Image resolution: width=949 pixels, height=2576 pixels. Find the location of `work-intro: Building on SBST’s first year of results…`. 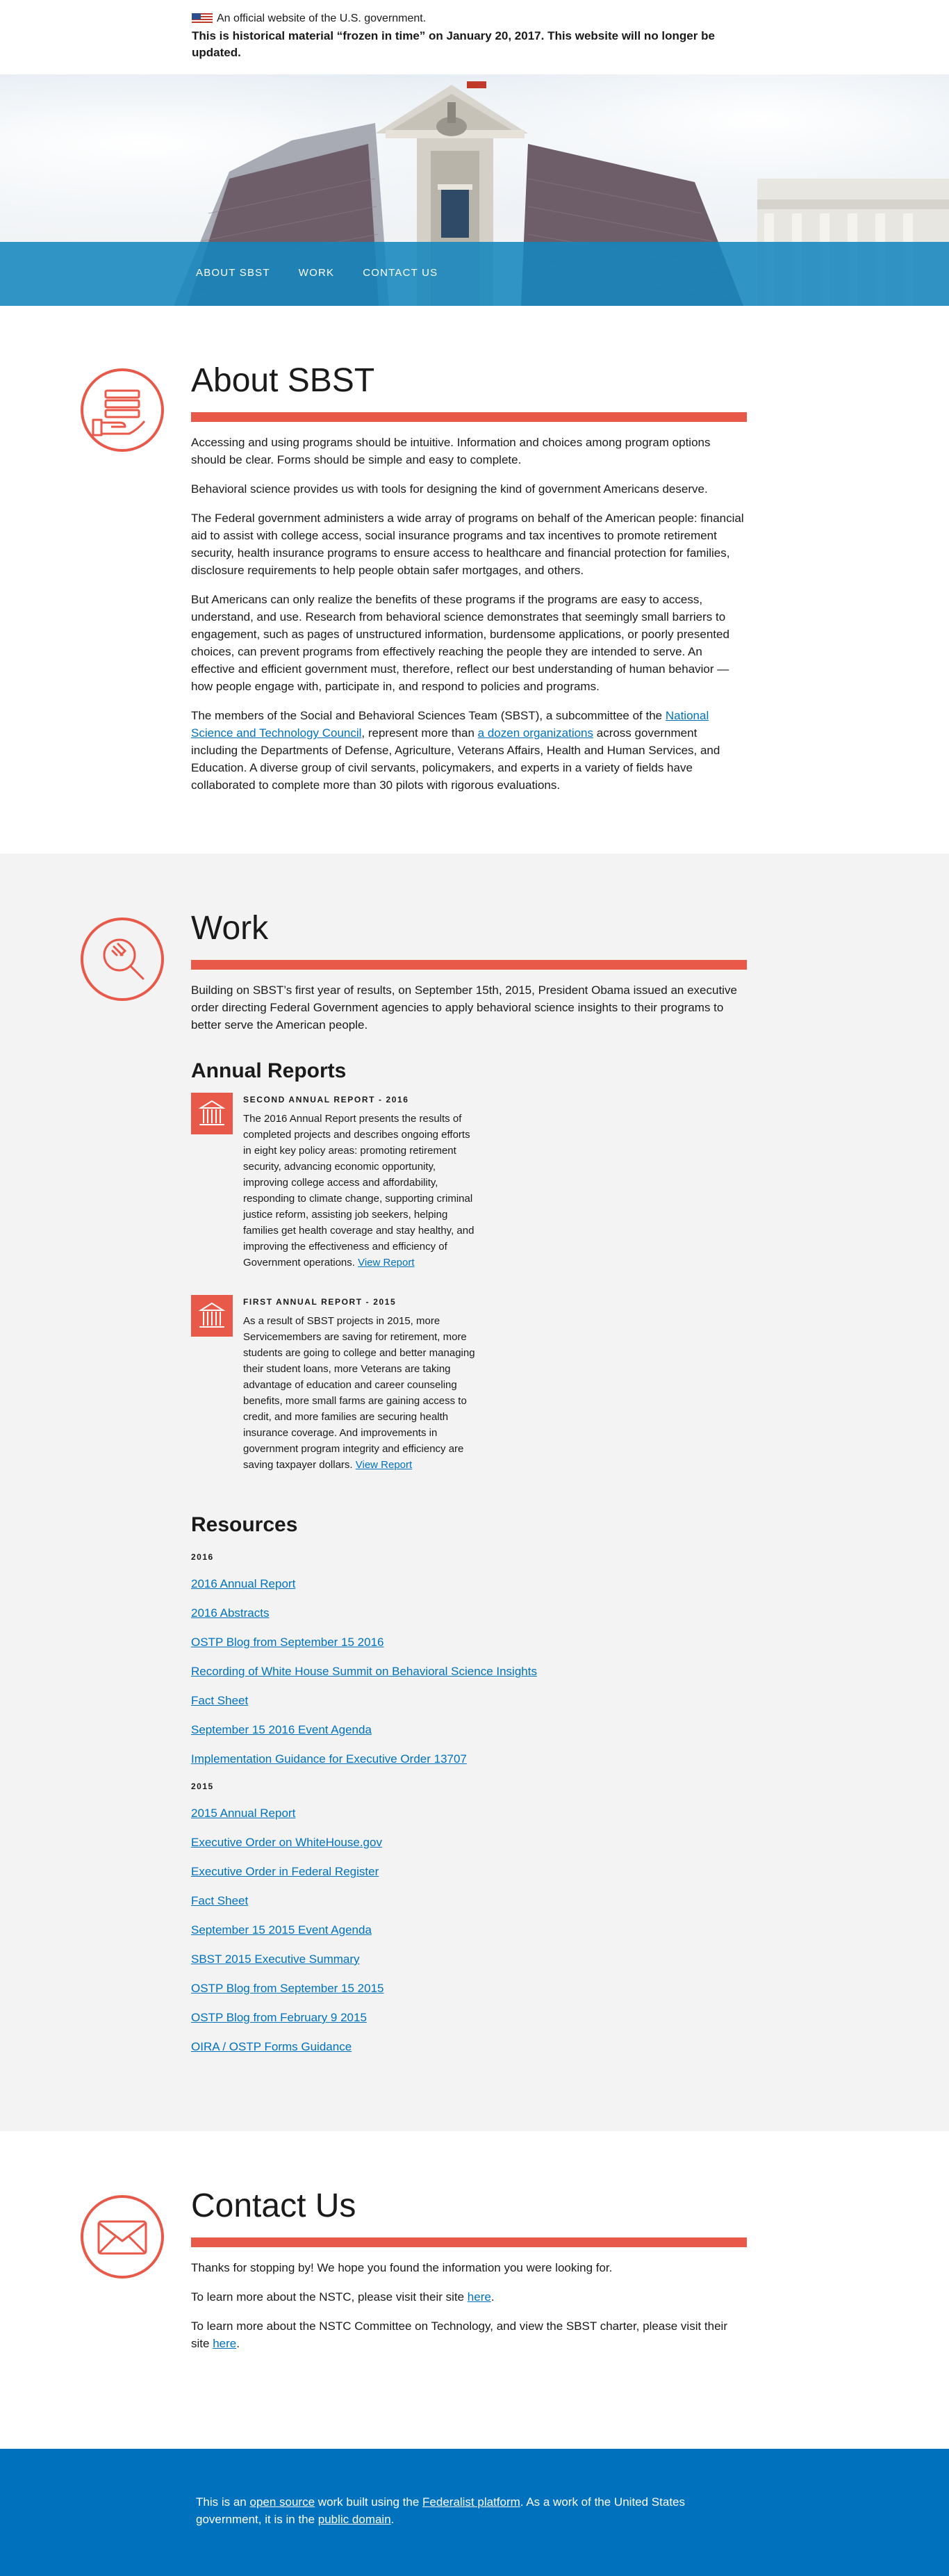

work-intro: Building on SBST’s first year of results… is located at coordinates (464, 1008).